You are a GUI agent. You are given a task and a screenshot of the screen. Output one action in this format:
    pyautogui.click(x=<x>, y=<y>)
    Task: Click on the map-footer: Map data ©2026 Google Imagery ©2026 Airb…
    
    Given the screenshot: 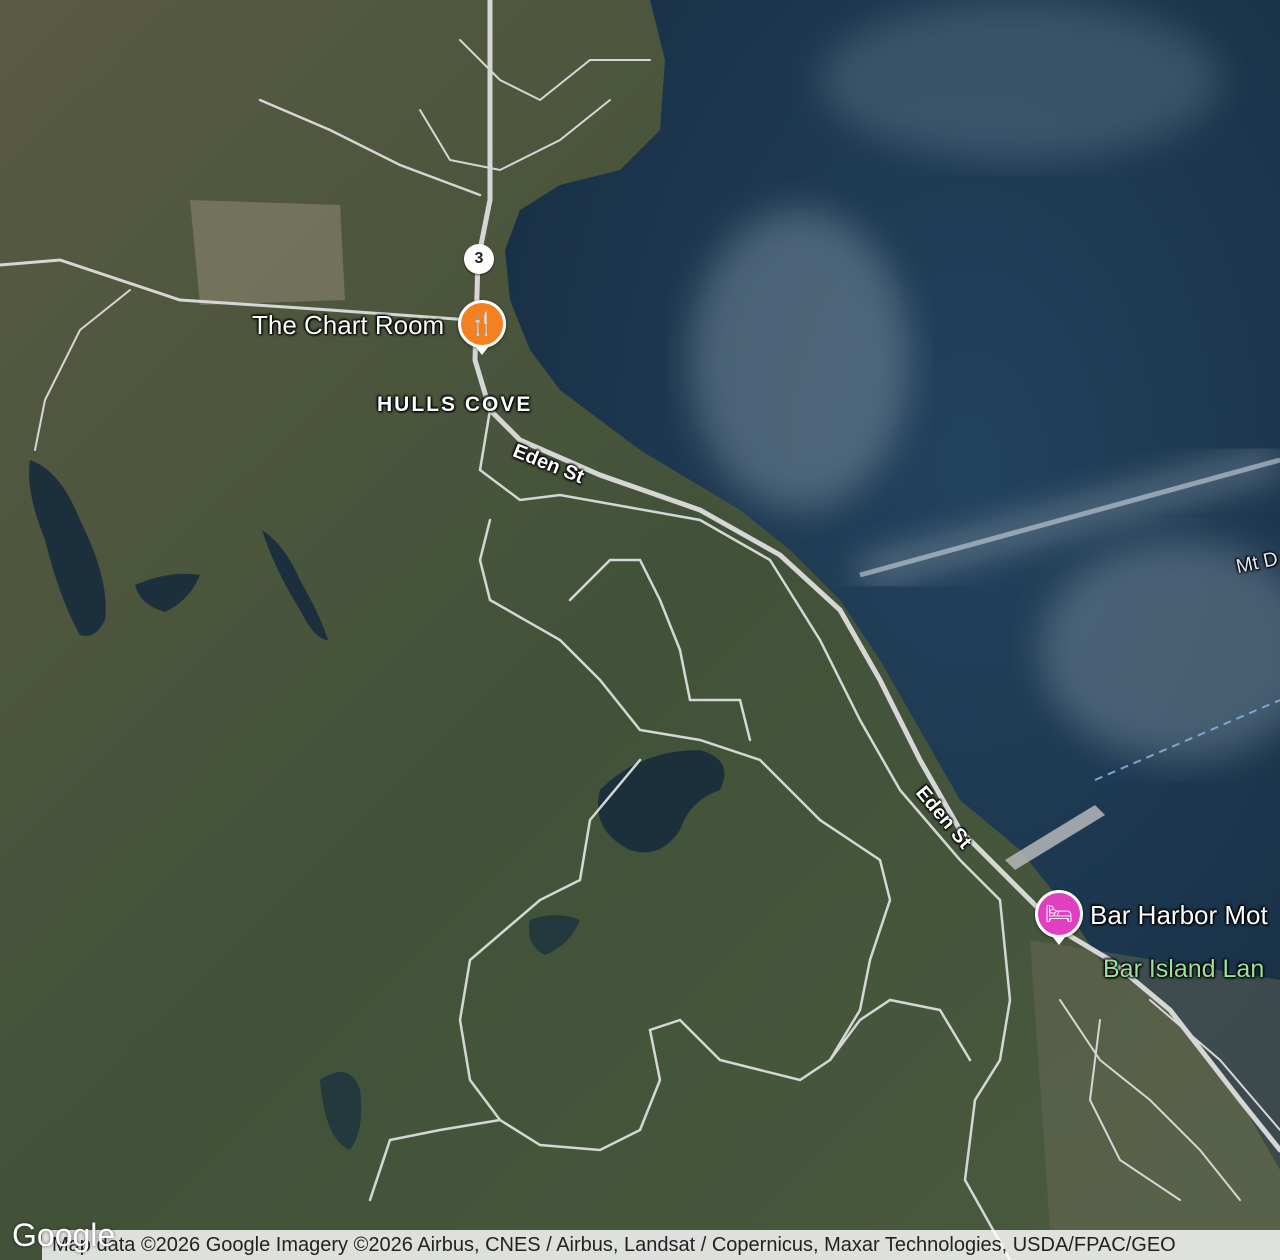 What is the action you would take?
    pyautogui.click(x=640, y=1238)
    